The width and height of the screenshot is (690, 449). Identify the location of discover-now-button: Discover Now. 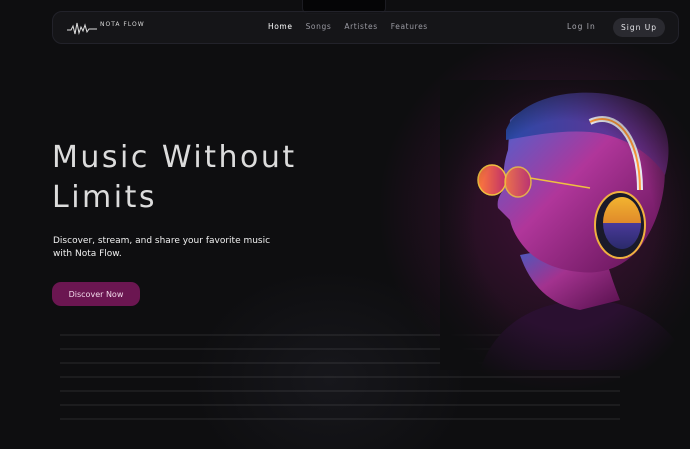
(96, 294).